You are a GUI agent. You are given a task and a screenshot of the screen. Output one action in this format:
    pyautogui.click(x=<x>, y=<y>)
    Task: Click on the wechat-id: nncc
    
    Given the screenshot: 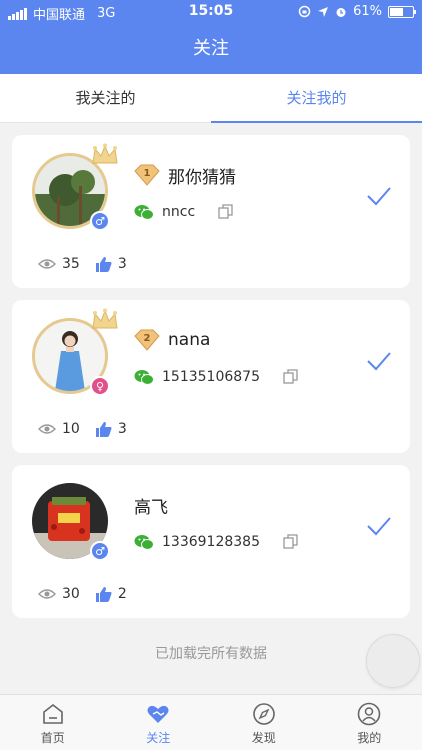 What is the action you would take?
    pyautogui.click(x=179, y=212)
    